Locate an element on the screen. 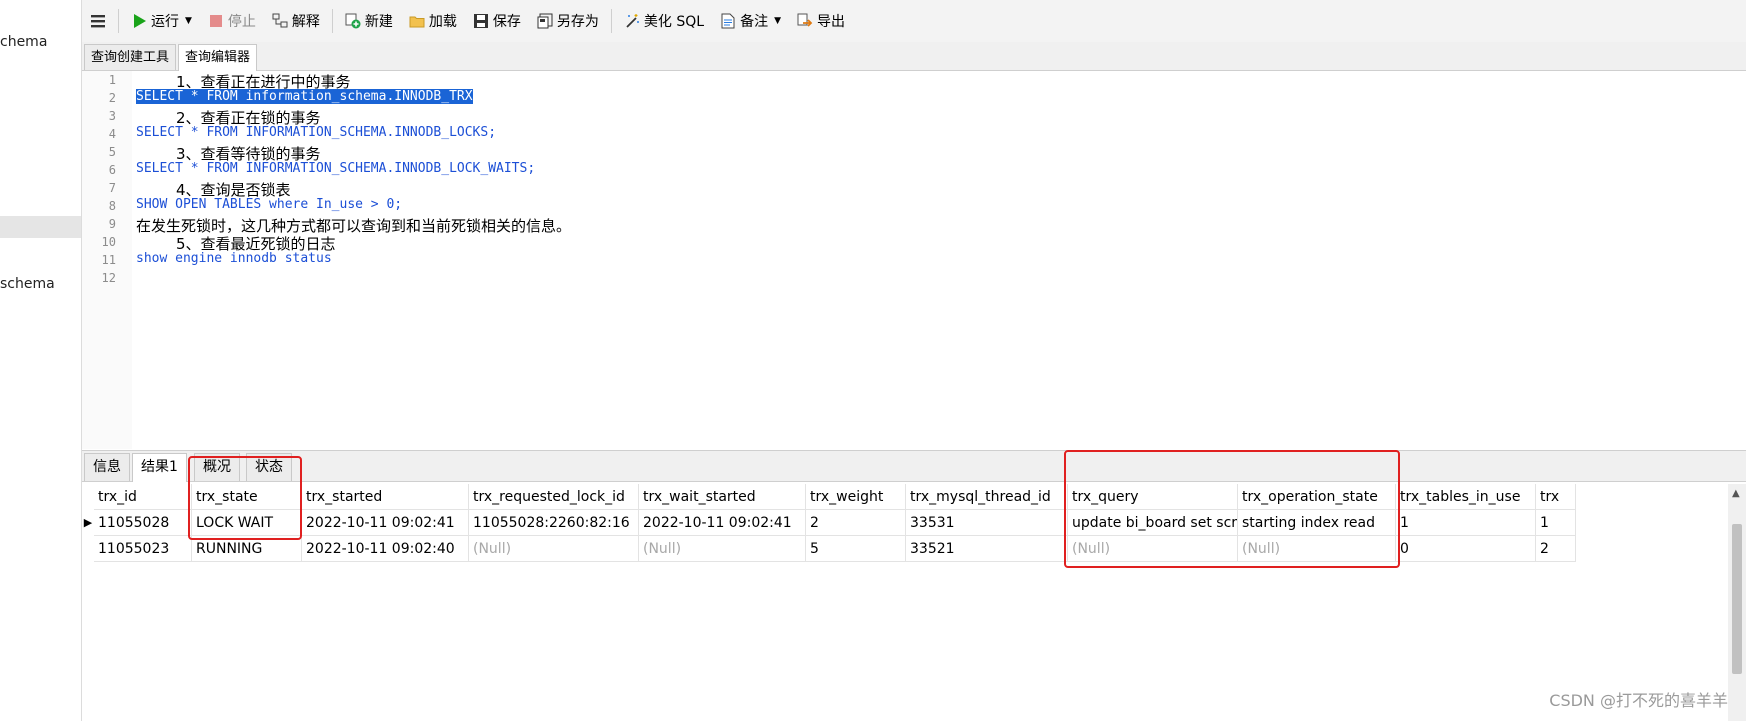  table-cell: 0 is located at coordinates (1466, 549).